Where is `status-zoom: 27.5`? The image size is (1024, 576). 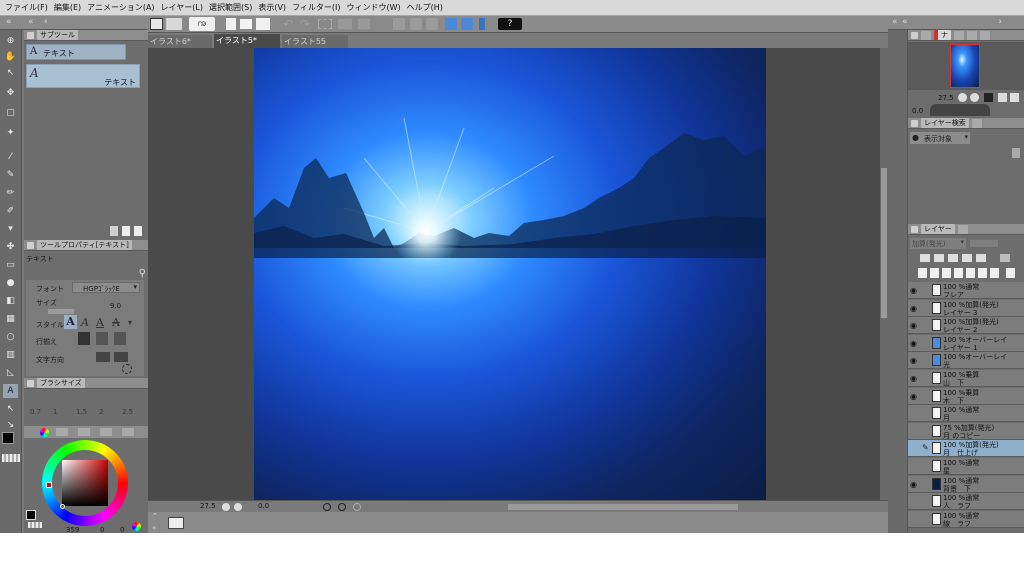
status-zoom: 27.5 is located at coordinates (208, 506).